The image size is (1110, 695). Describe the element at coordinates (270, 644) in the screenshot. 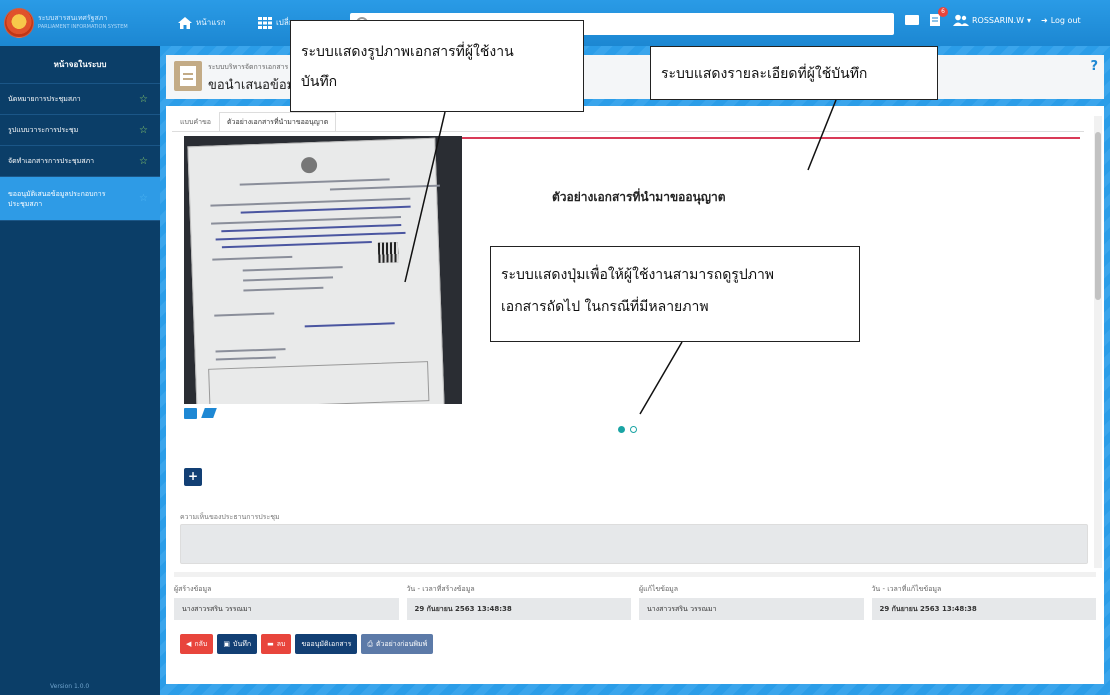

I see `minus-icon: ▬` at that location.